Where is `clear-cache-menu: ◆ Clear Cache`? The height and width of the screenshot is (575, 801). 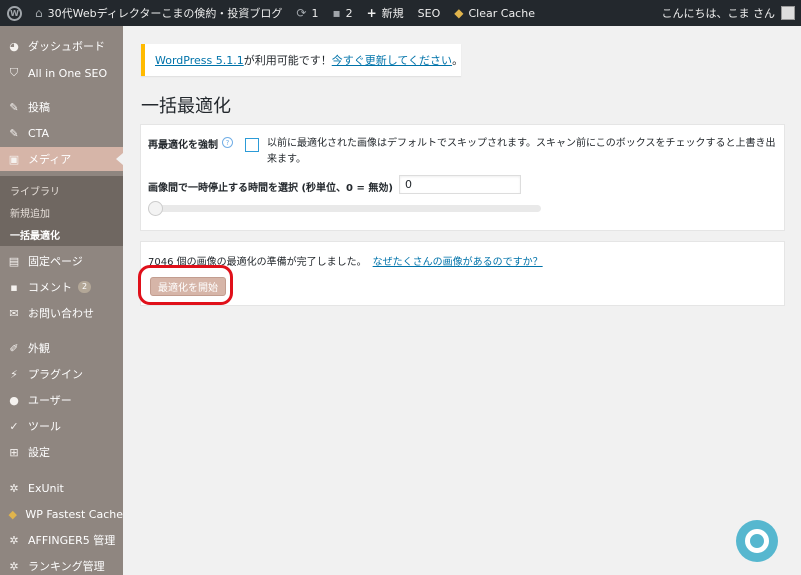 clear-cache-menu: ◆ Clear Cache is located at coordinates (494, 13).